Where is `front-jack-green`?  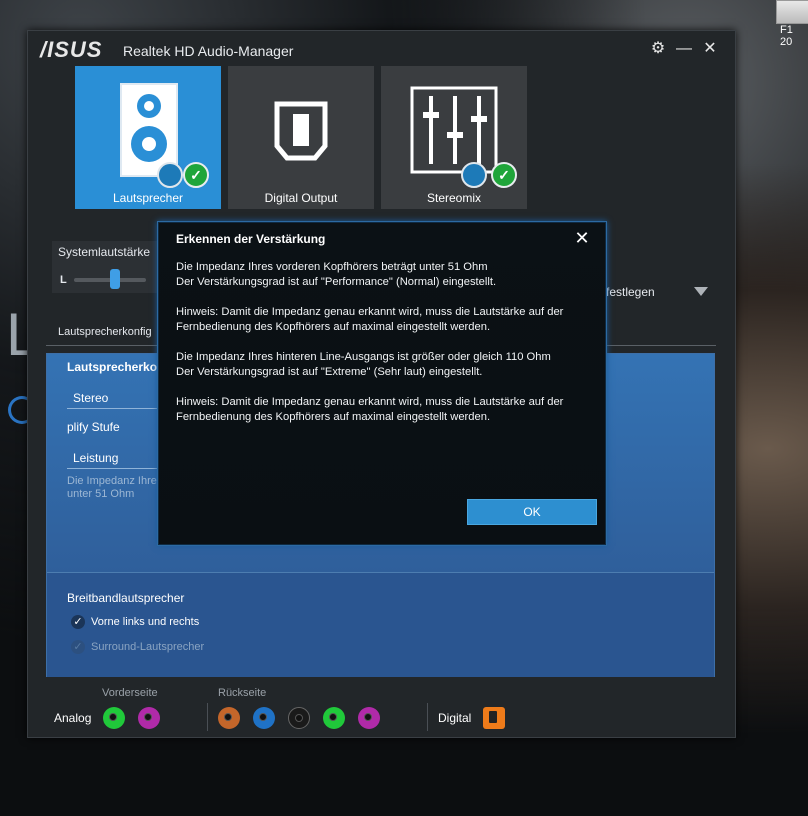
front-jack-green is located at coordinates (114, 718).